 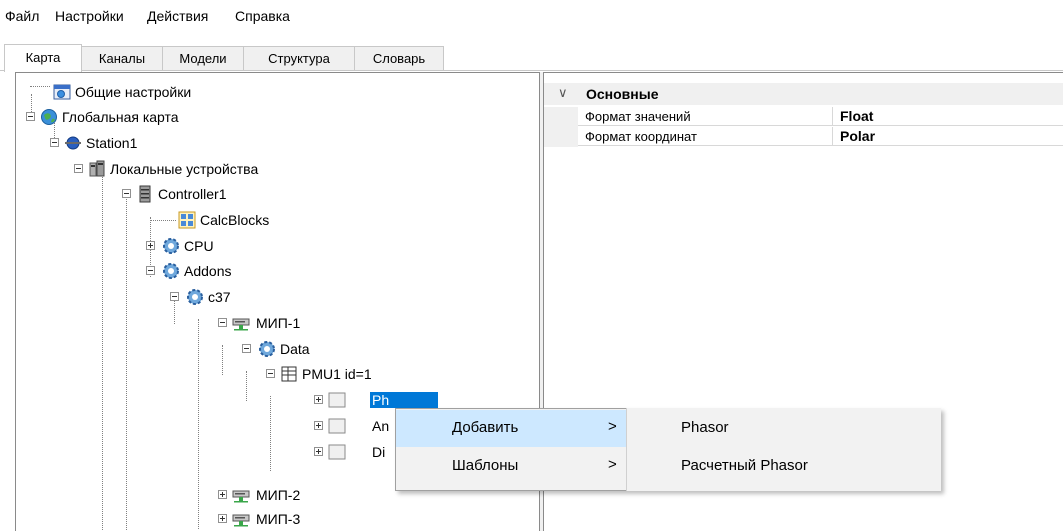 I want to click on tree-item-label: МИП-3, so click(x=278, y=519).